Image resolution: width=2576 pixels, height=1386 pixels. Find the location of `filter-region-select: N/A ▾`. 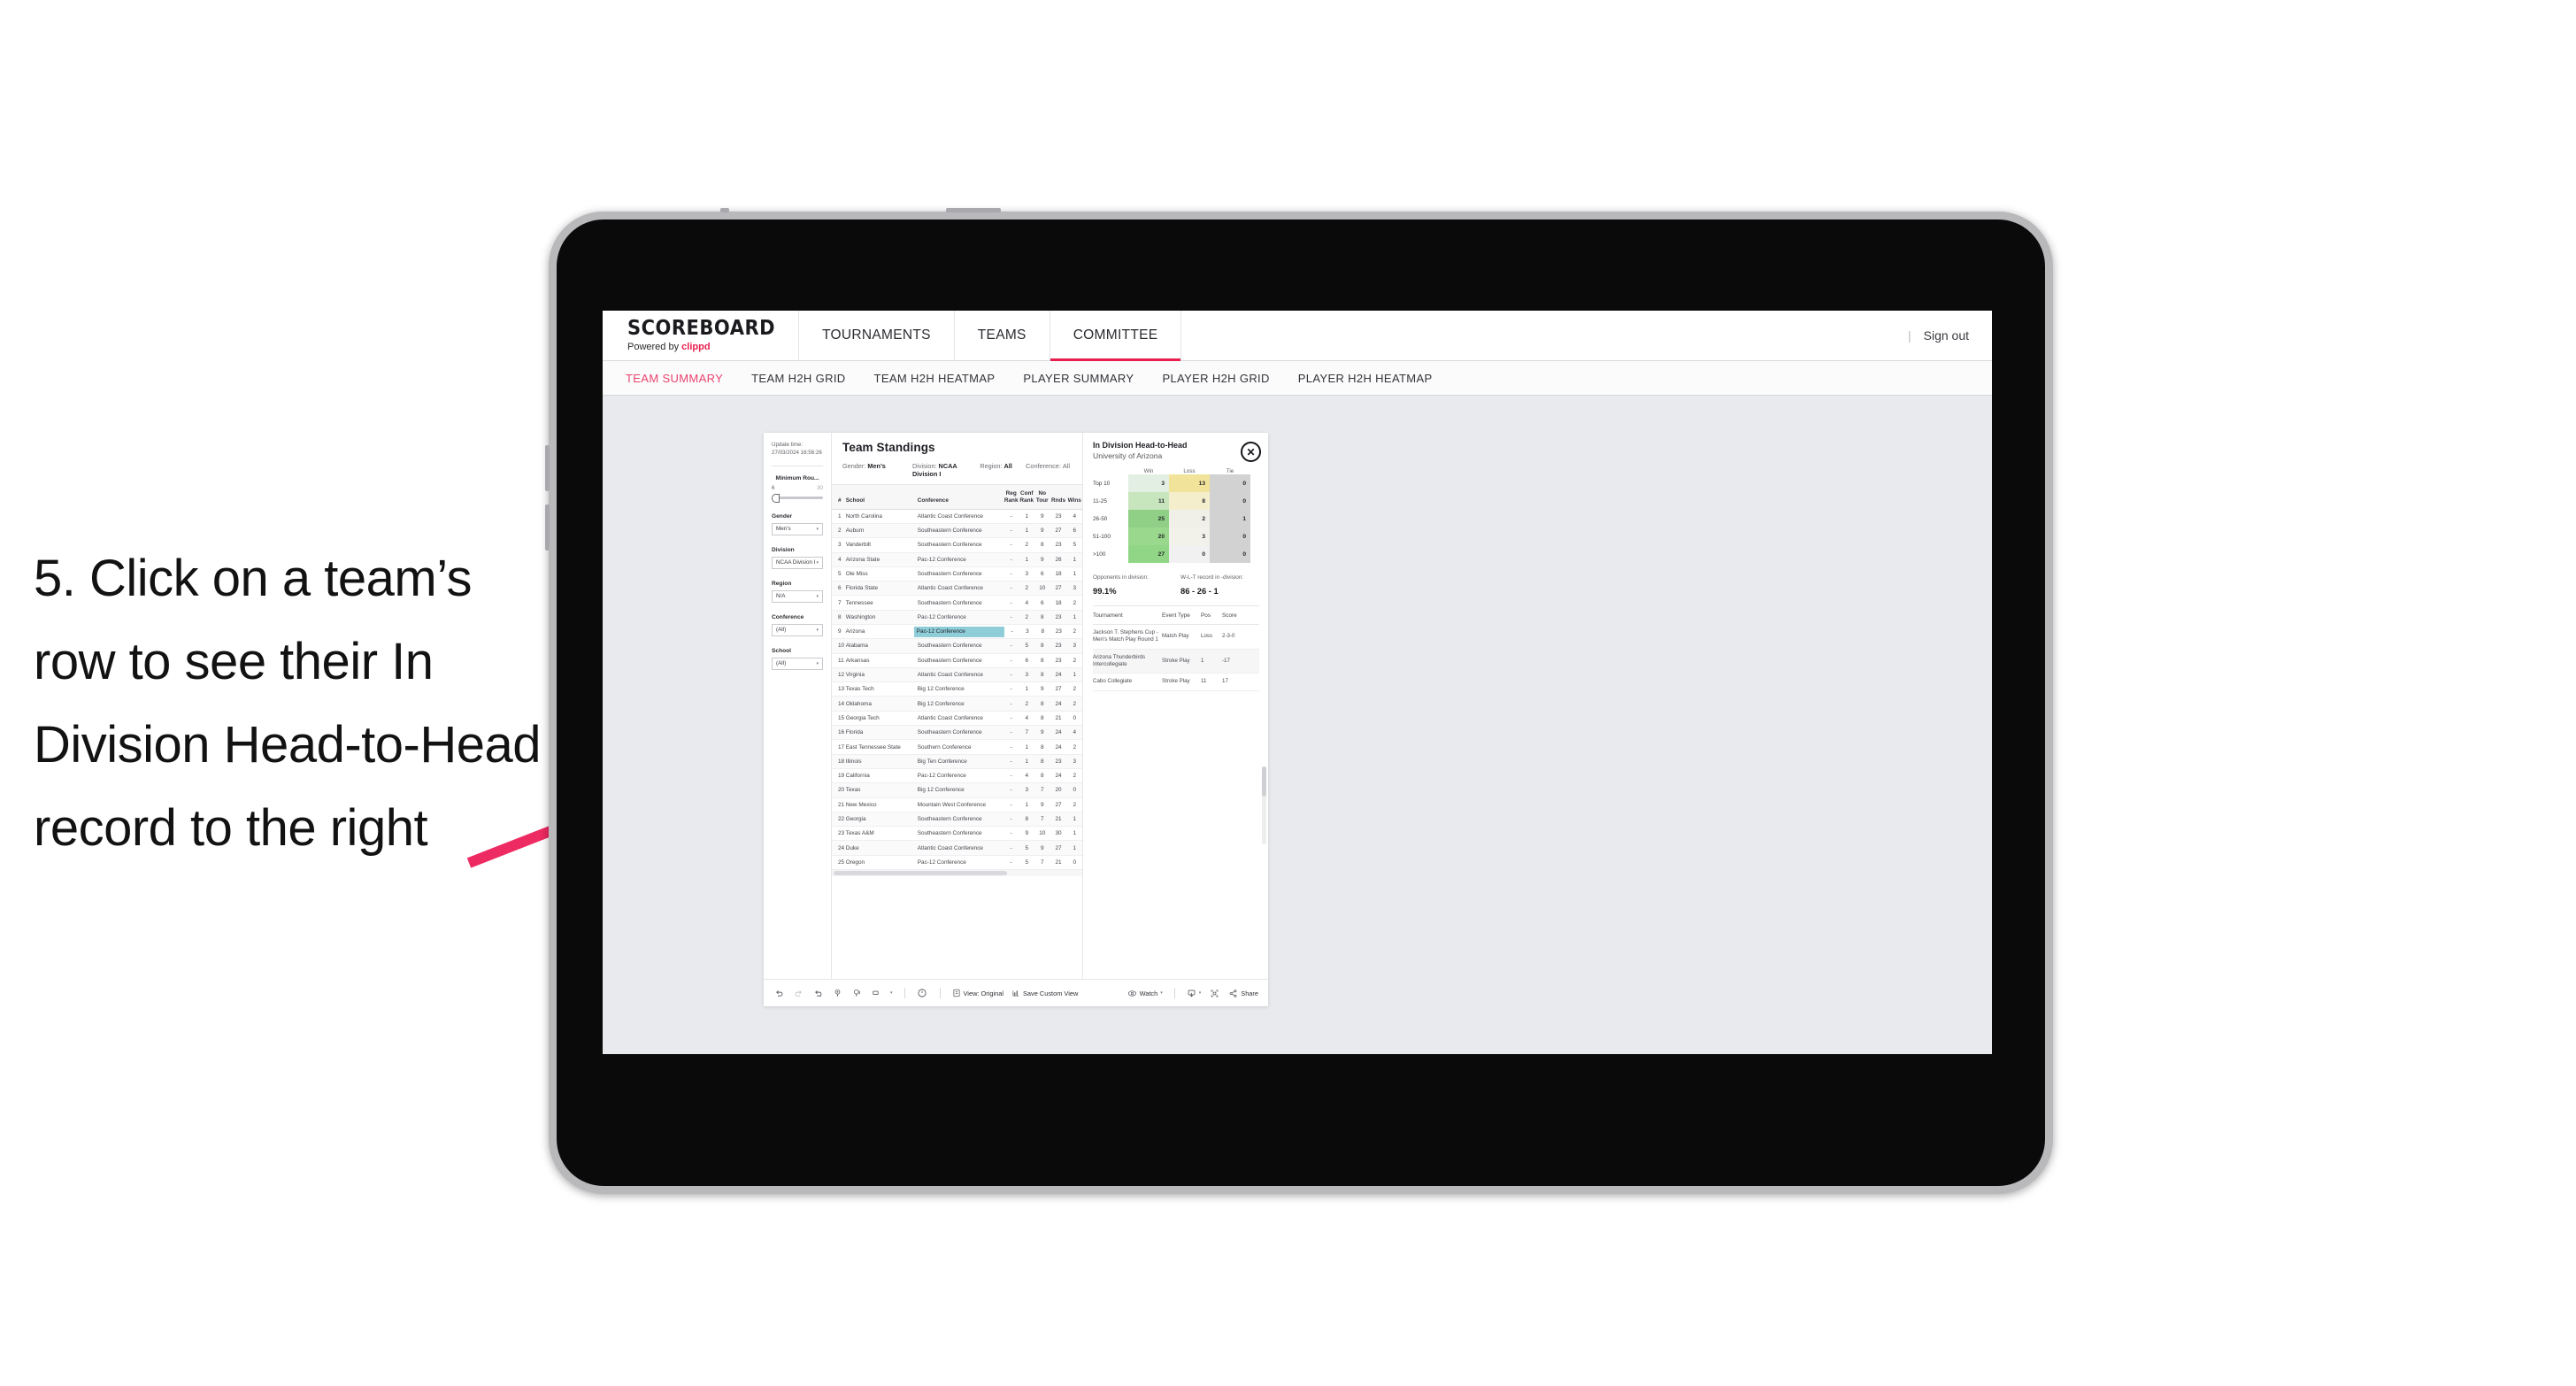

filter-region-select: N/A ▾ is located at coordinates (797, 596).